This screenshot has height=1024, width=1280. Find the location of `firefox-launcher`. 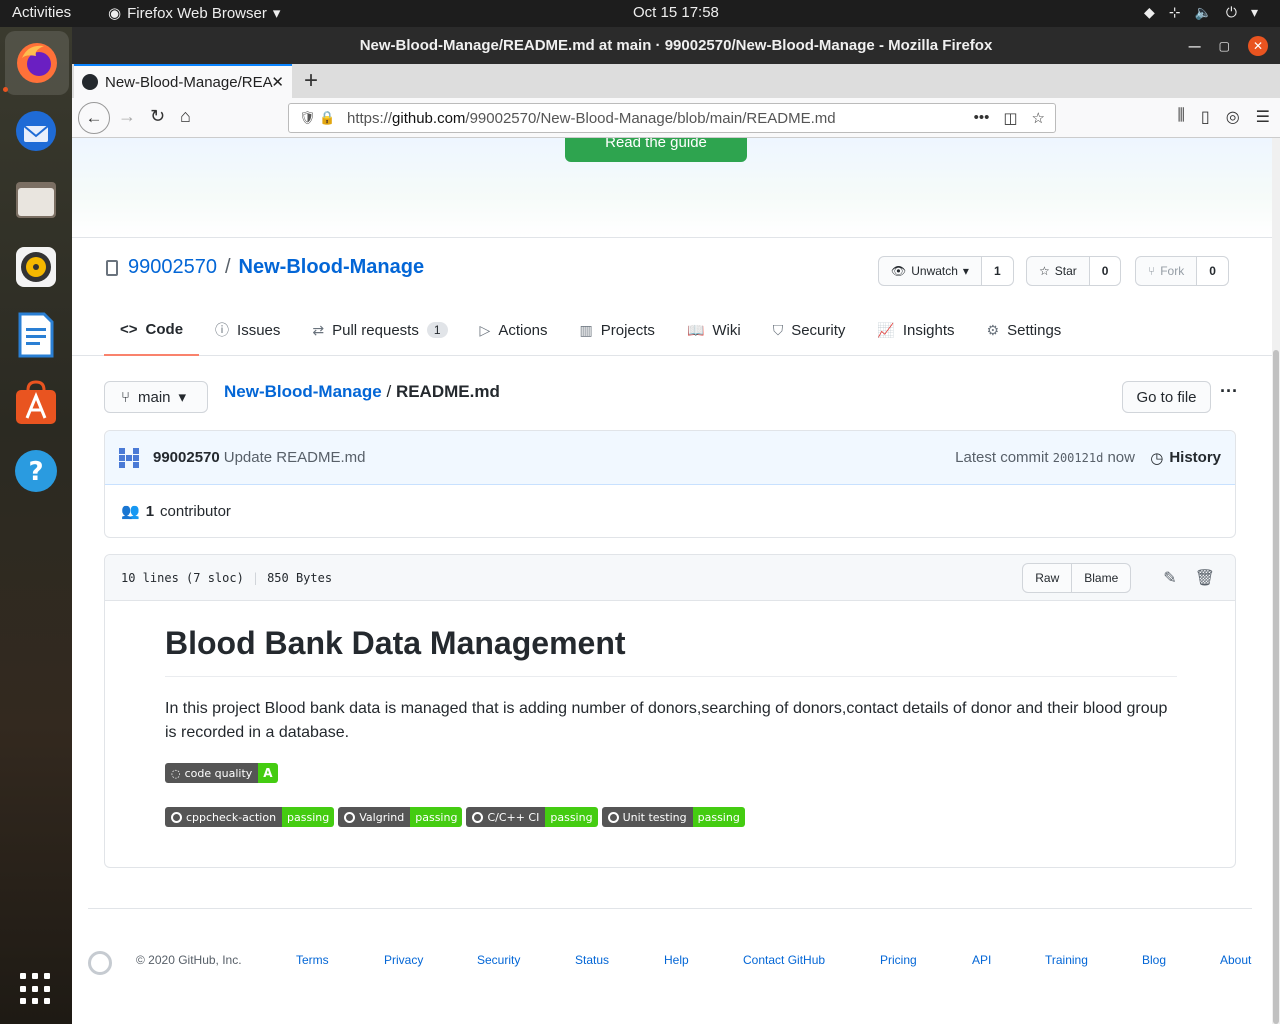

firefox-launcher is located at coordinates (37, 63).